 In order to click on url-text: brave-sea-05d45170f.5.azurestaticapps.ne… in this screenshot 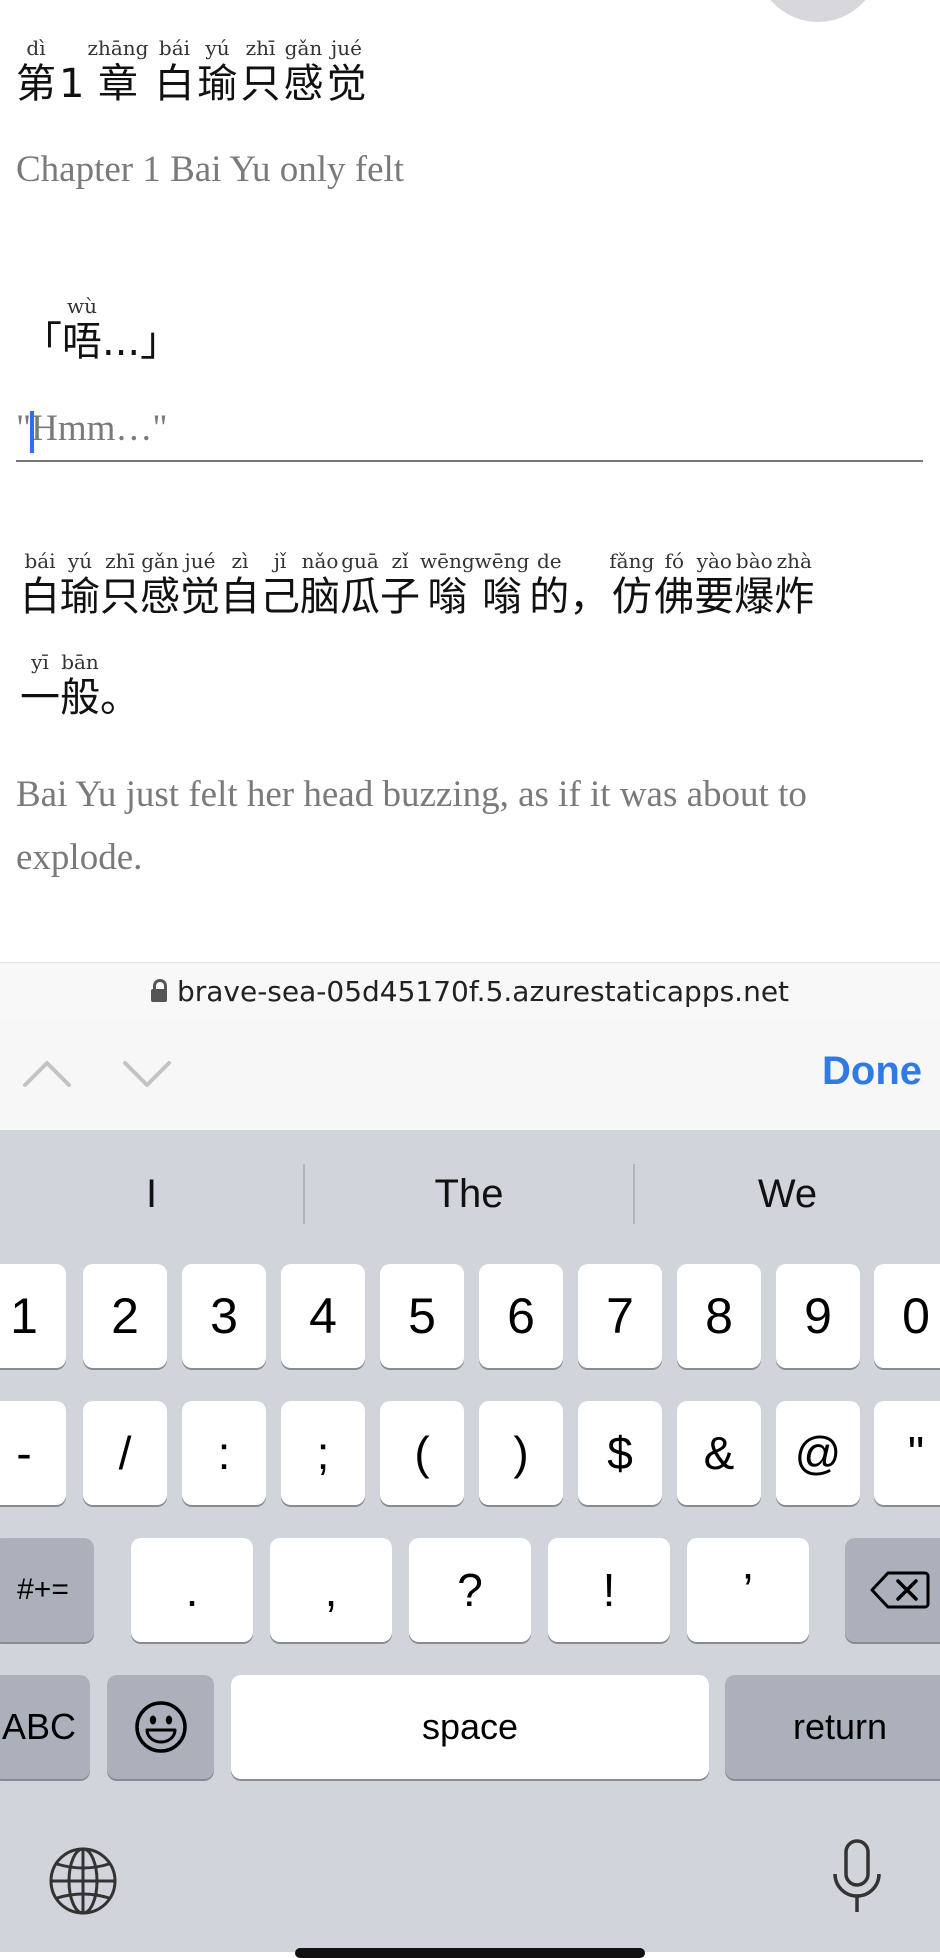, I will do `click(483, 991)`.